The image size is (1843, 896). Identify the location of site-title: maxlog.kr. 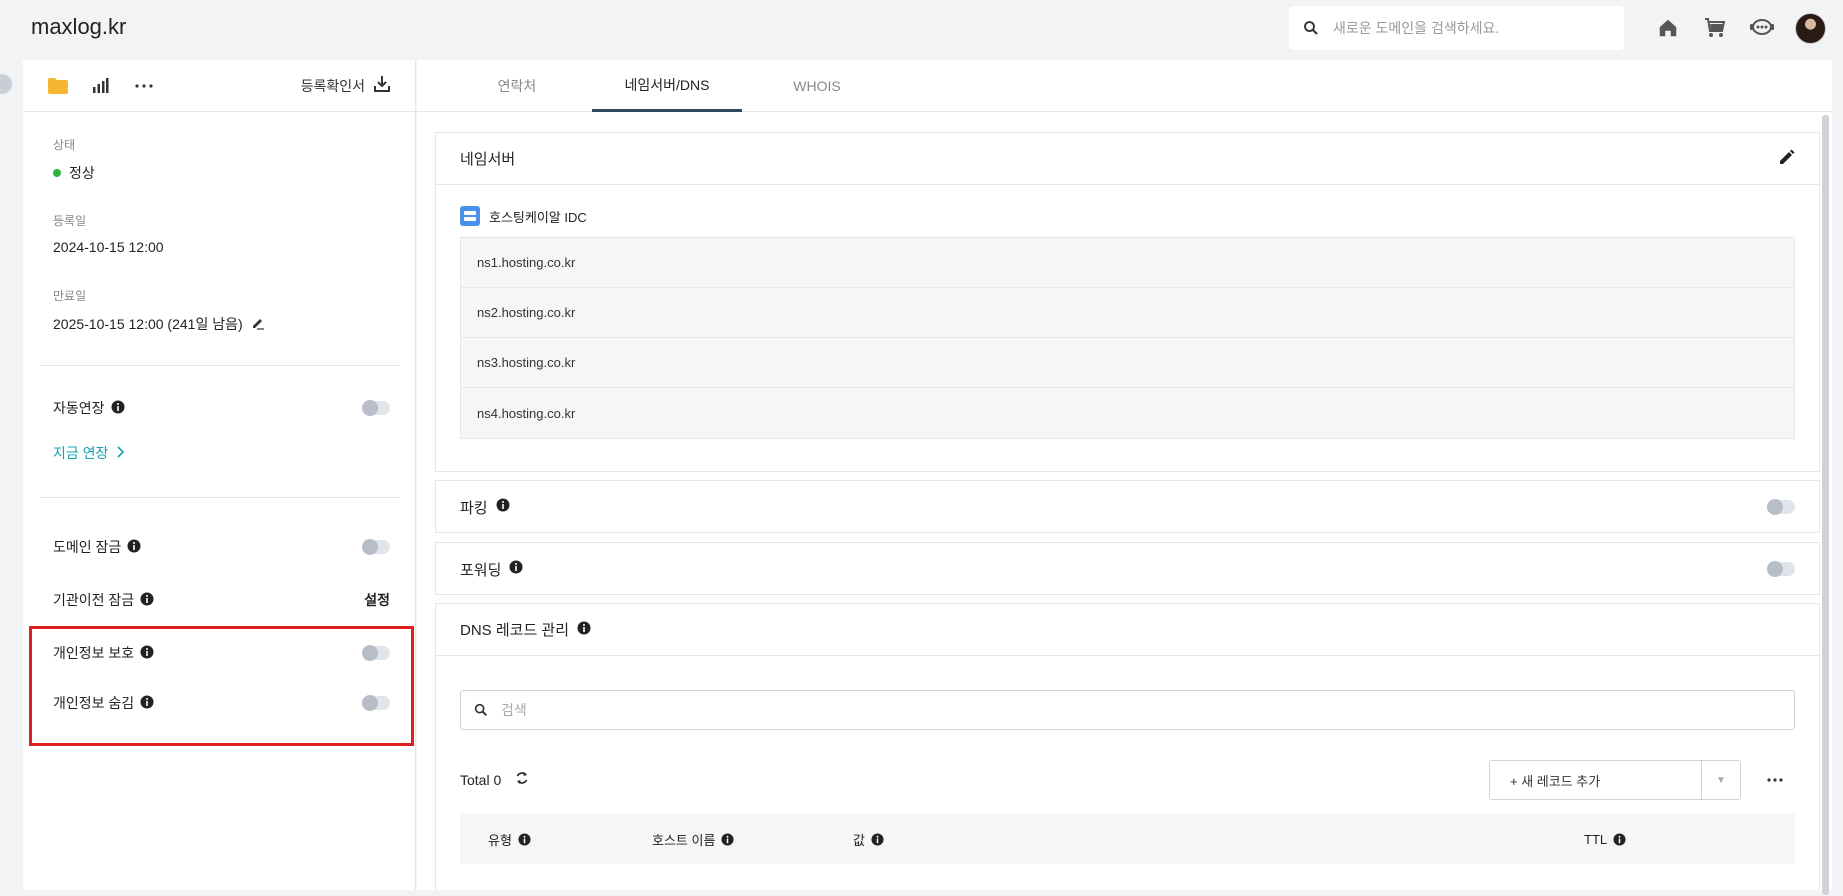
(78, 27).